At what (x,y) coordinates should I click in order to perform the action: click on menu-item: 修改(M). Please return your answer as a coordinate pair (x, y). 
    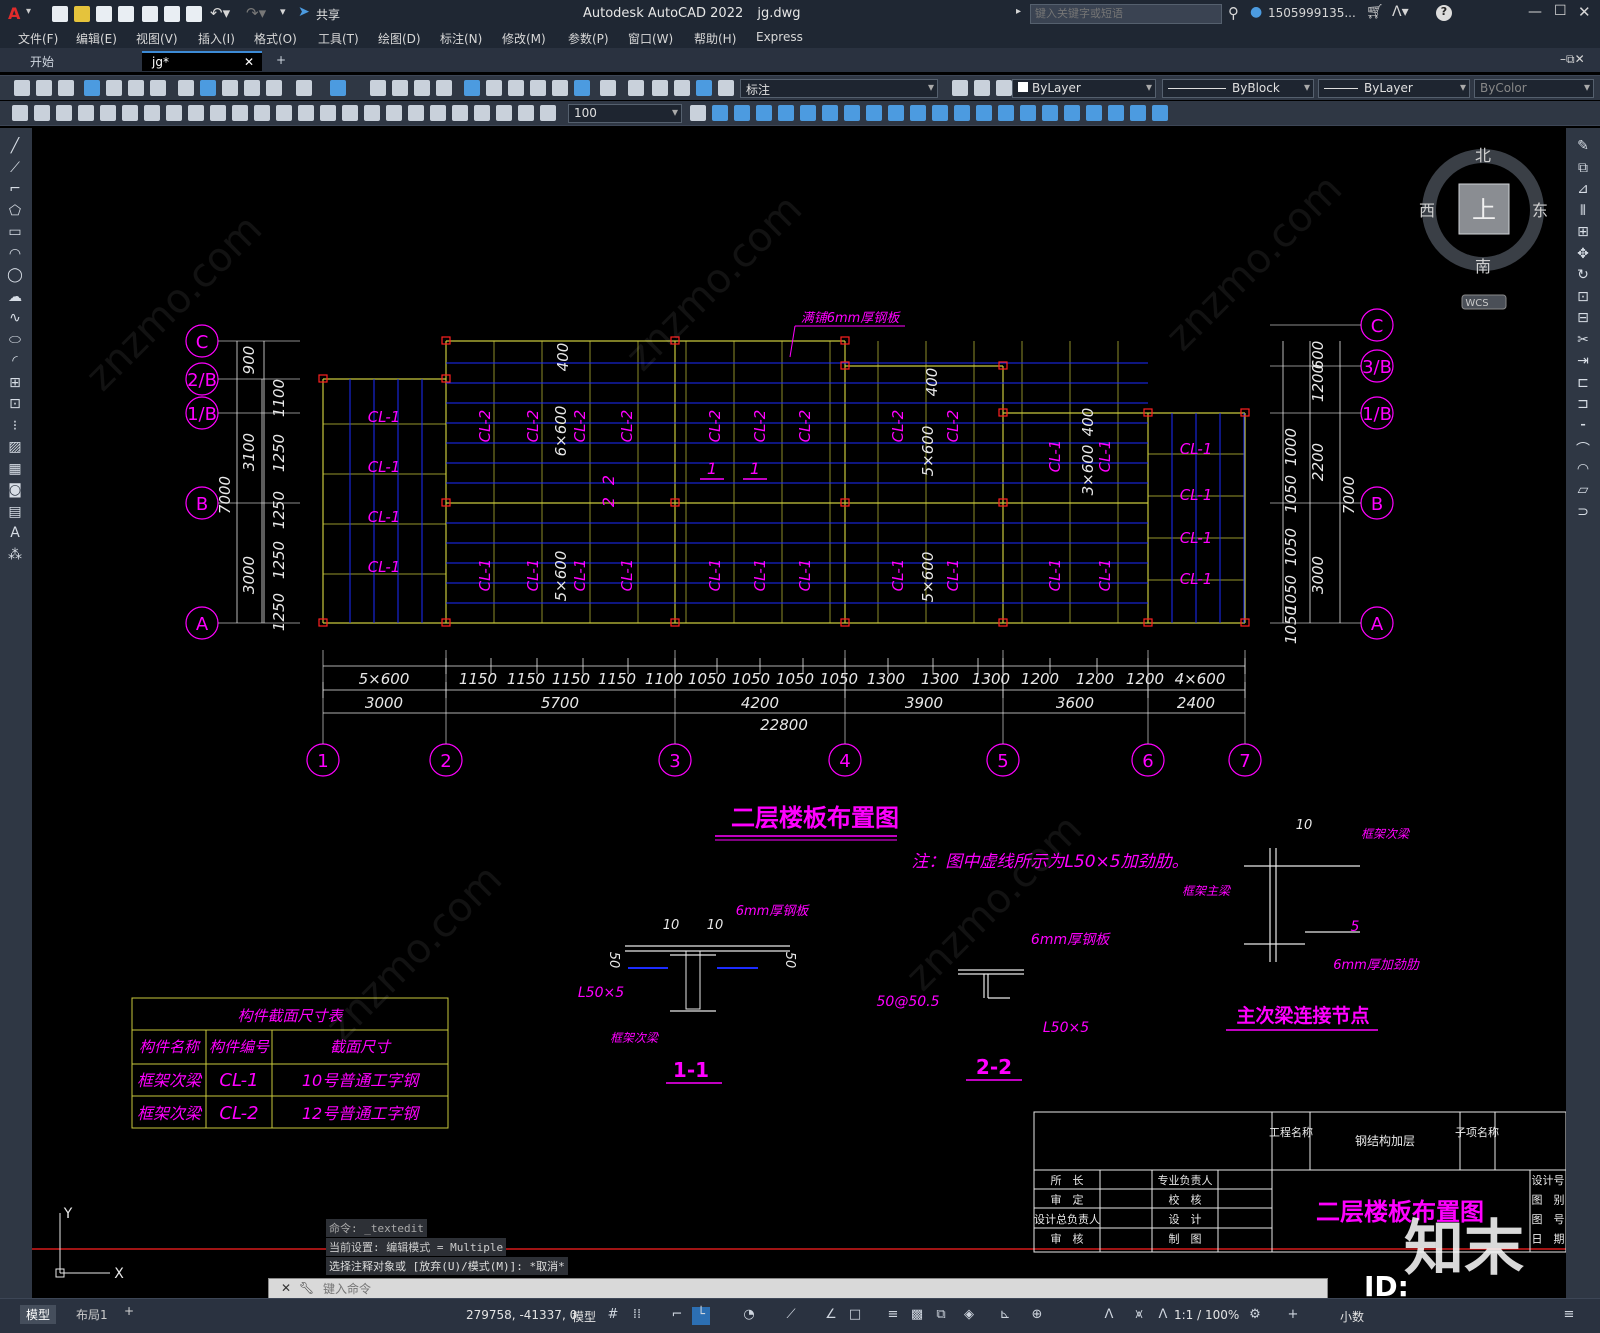
    Looking at the image, I should click on (524, 38).